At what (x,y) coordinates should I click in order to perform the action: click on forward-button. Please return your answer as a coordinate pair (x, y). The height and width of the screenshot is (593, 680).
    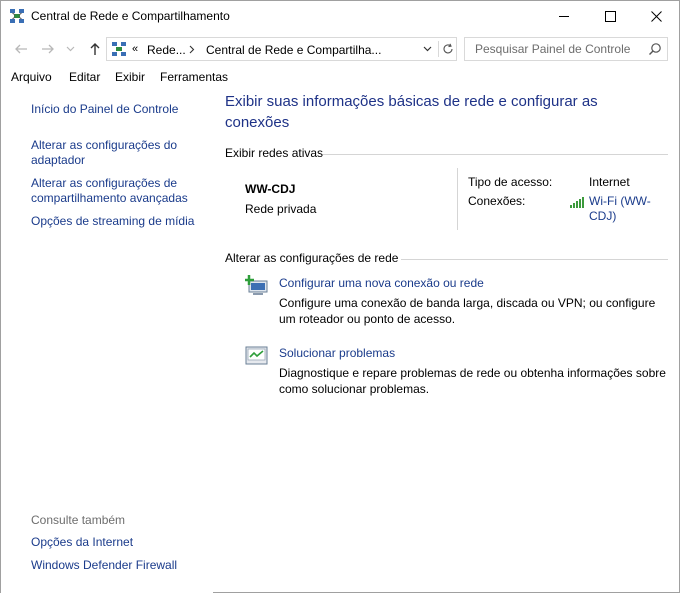
    Looking at the image, I should click on (48, 49).